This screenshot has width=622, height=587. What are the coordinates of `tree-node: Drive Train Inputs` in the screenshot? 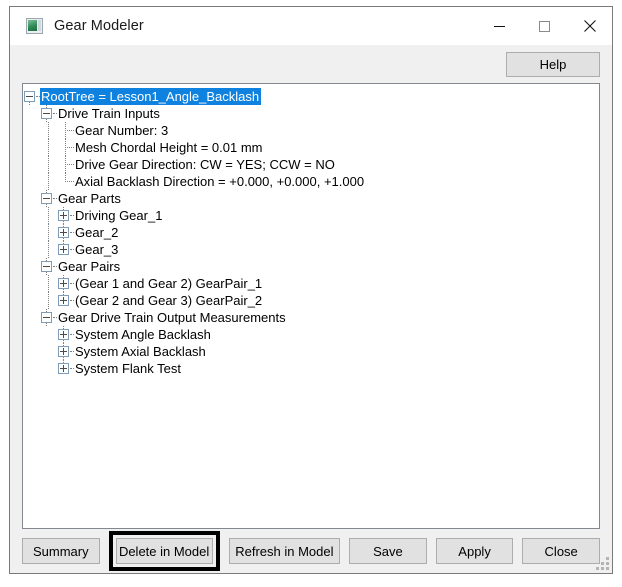 It's located at (311, 113).